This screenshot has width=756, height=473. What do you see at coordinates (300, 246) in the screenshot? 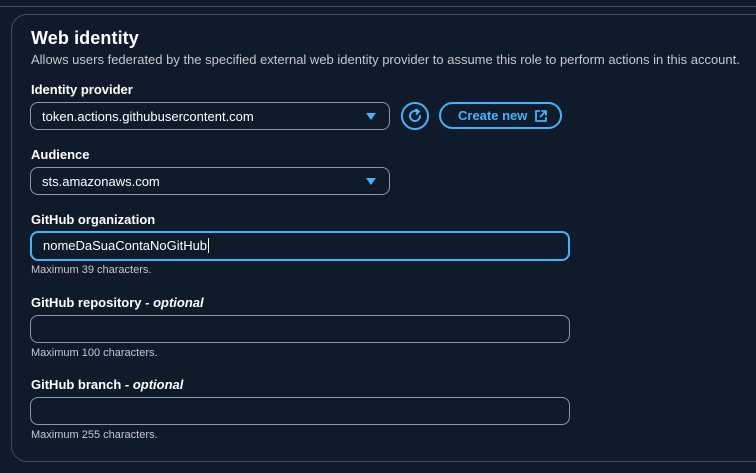
I see `github-organization-input: nomeDaSuaContaNoGitHub` at bounding box center [300, 246].